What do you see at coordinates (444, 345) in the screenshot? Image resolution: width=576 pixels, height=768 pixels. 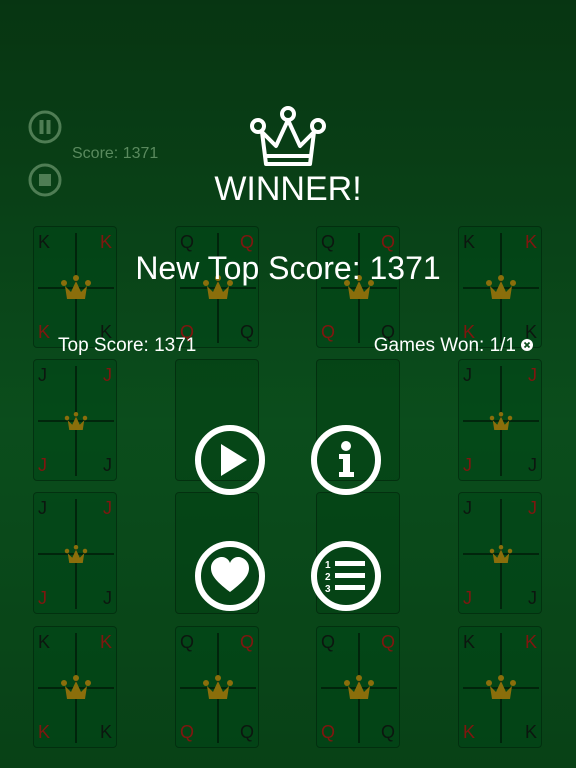 I see `games-won: Games Won: 1/1` at bounding box center [444, 345].